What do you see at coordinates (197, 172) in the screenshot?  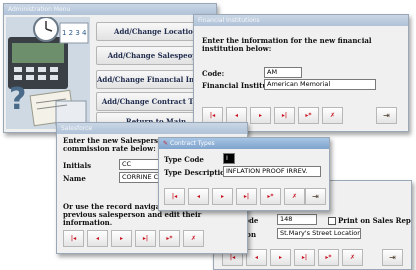 I see `type-description-label: Type Description` at bounding box center [197, 172].